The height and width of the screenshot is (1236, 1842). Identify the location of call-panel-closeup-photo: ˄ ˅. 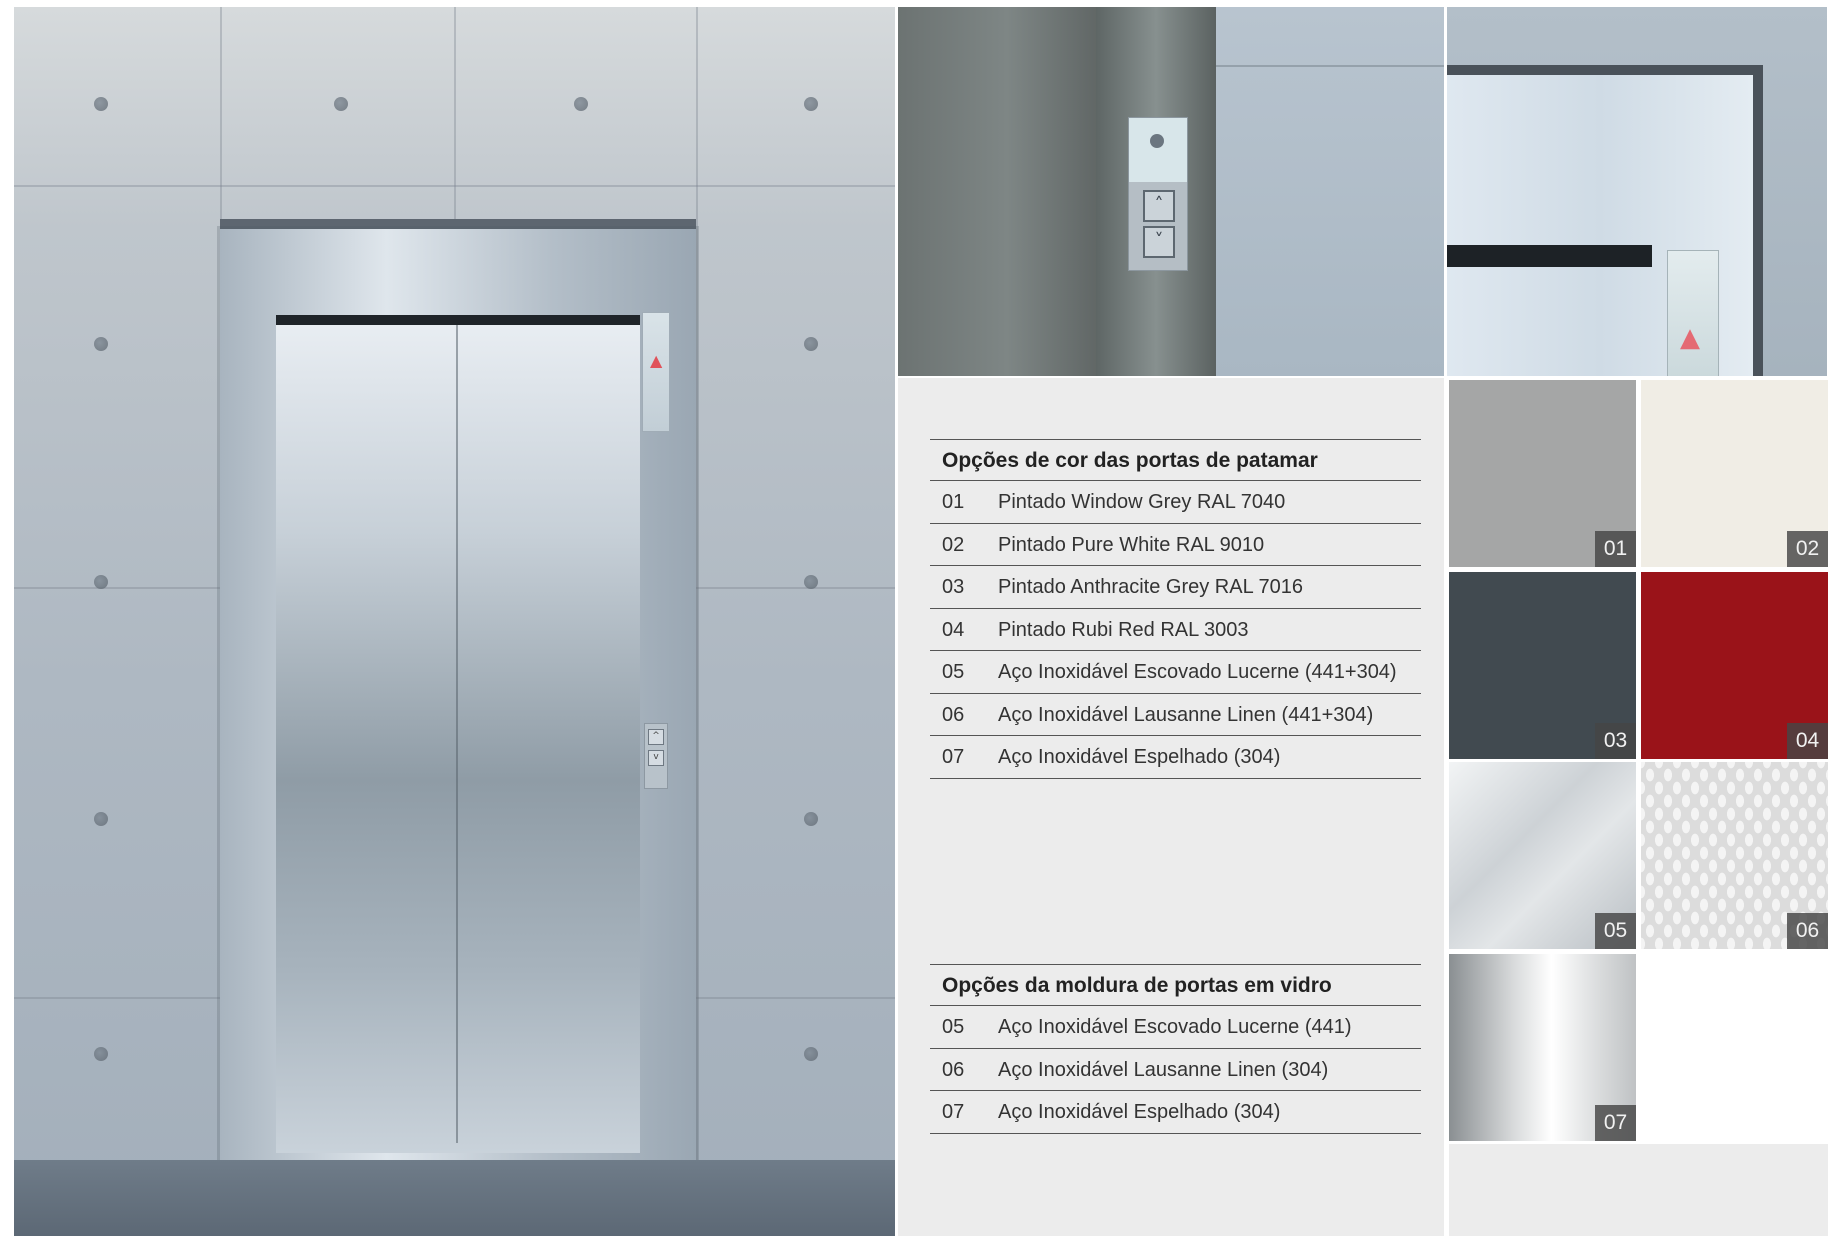
(1171, 191).